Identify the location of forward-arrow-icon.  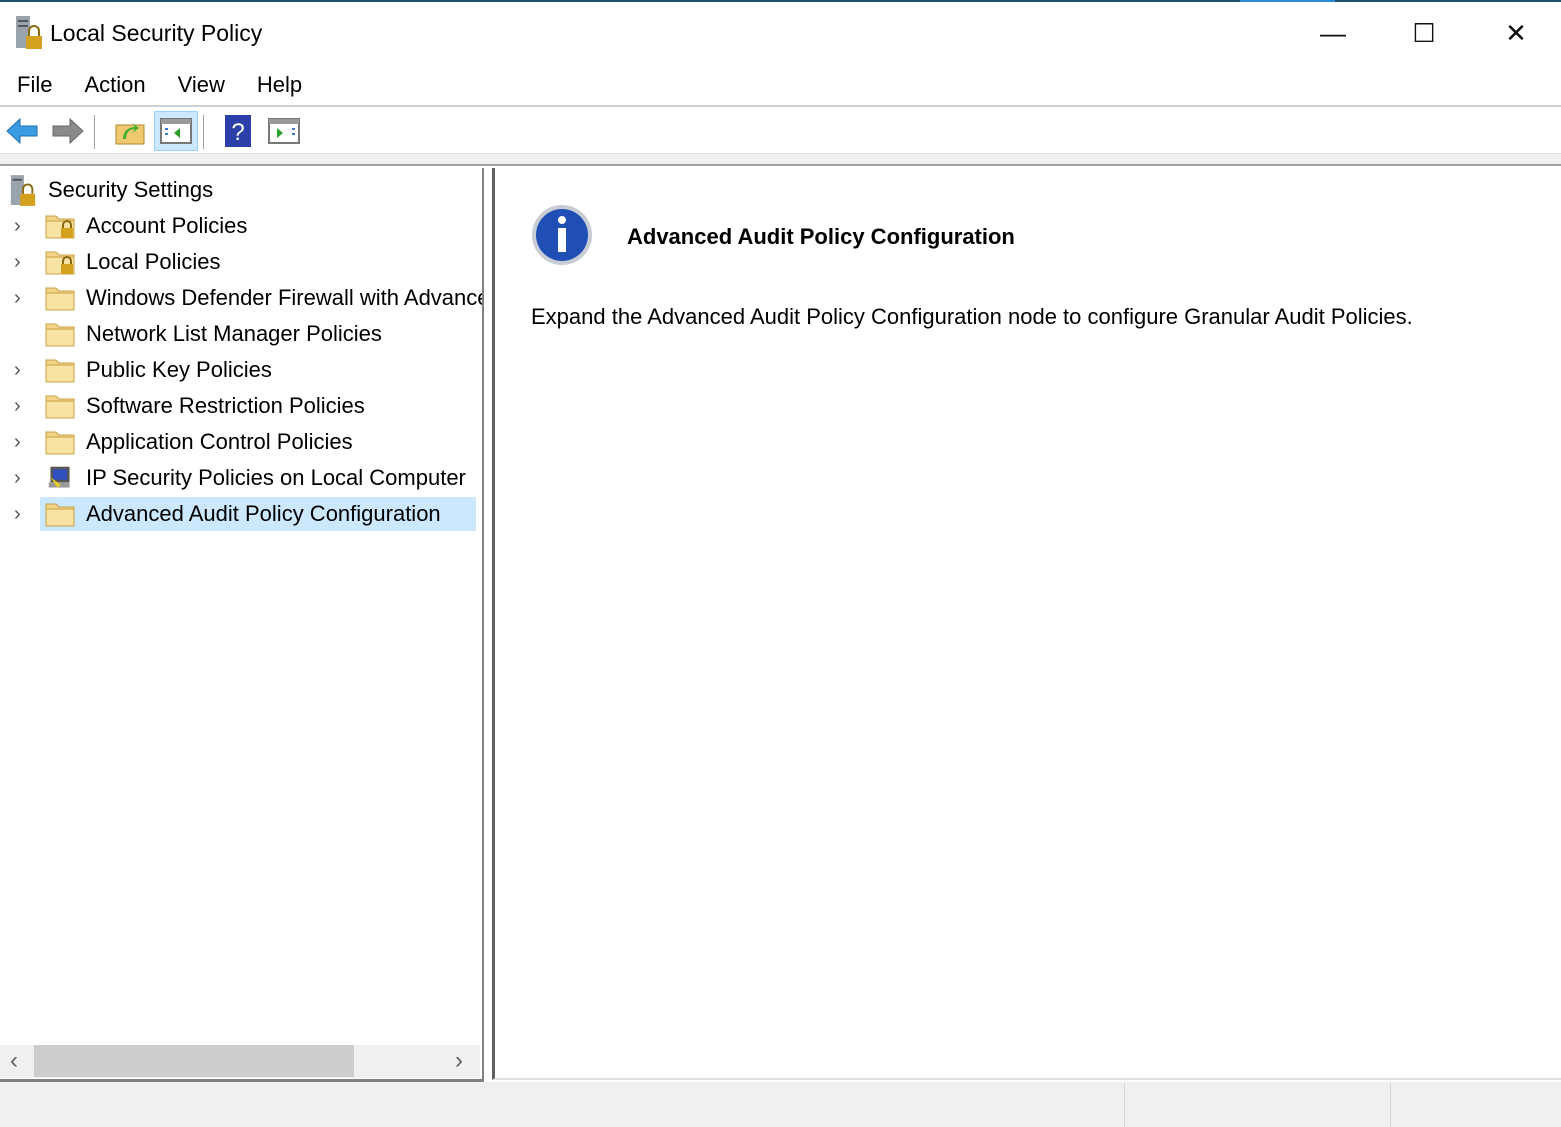
(68, 131).